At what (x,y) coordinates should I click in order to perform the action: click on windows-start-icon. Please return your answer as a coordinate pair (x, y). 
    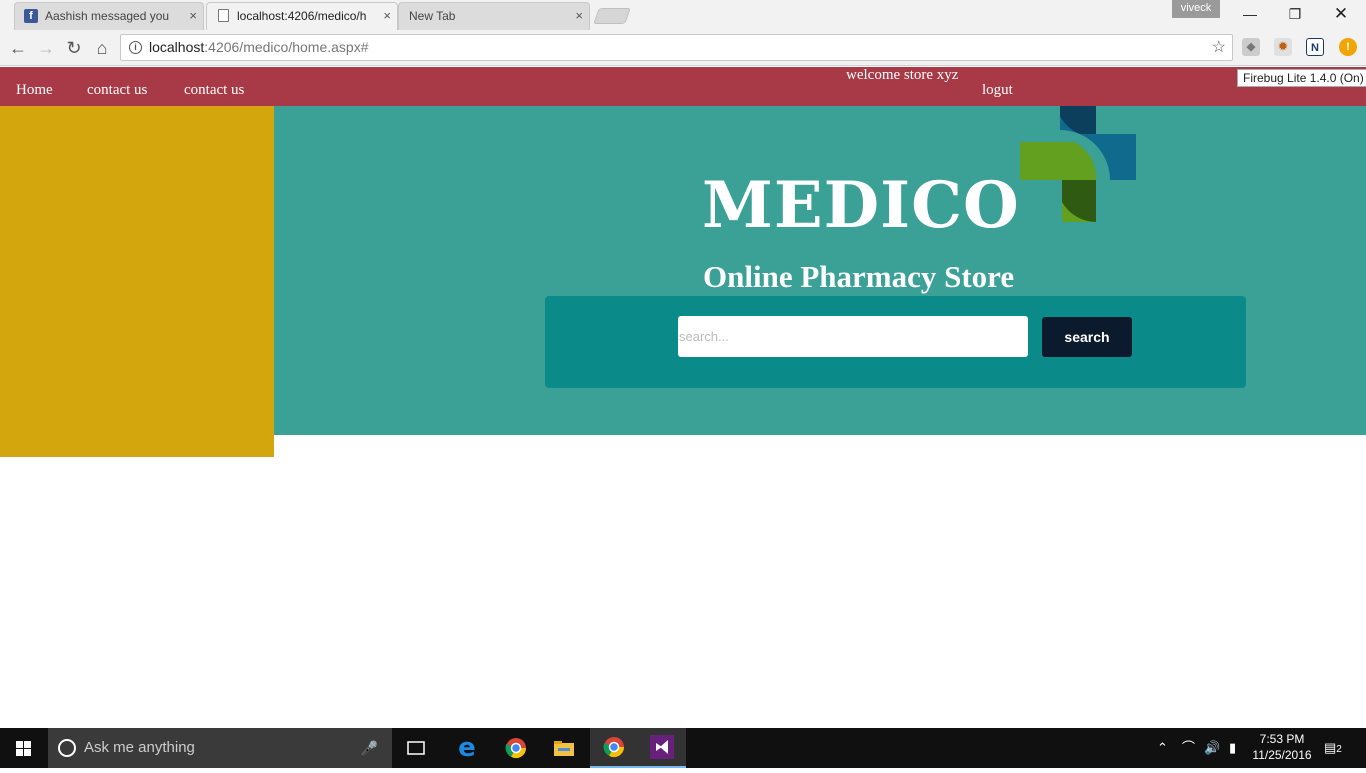
    Looking at the image, I should click on (24, 748).